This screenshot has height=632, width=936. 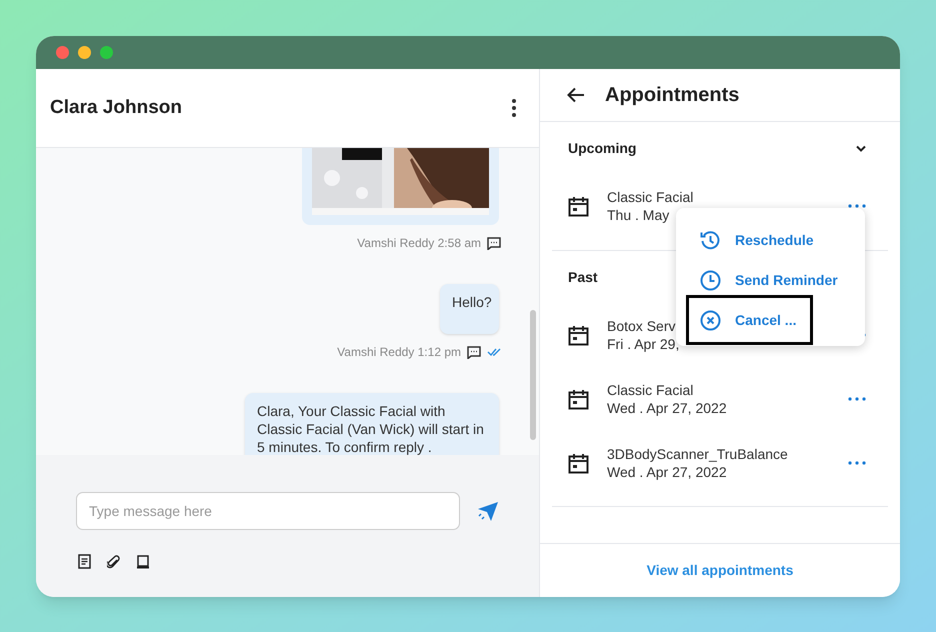 I want to click on laptop-icon, so click(x=143, y=561).